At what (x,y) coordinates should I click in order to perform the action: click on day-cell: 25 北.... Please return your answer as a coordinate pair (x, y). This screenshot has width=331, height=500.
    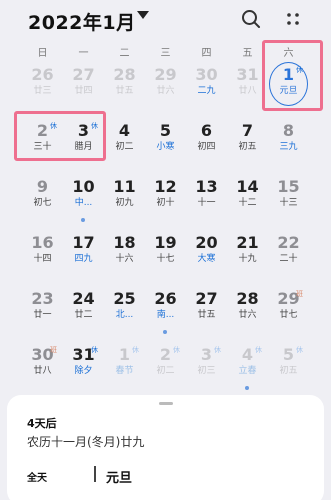
    Looking at the image, I should click on (124, 310).